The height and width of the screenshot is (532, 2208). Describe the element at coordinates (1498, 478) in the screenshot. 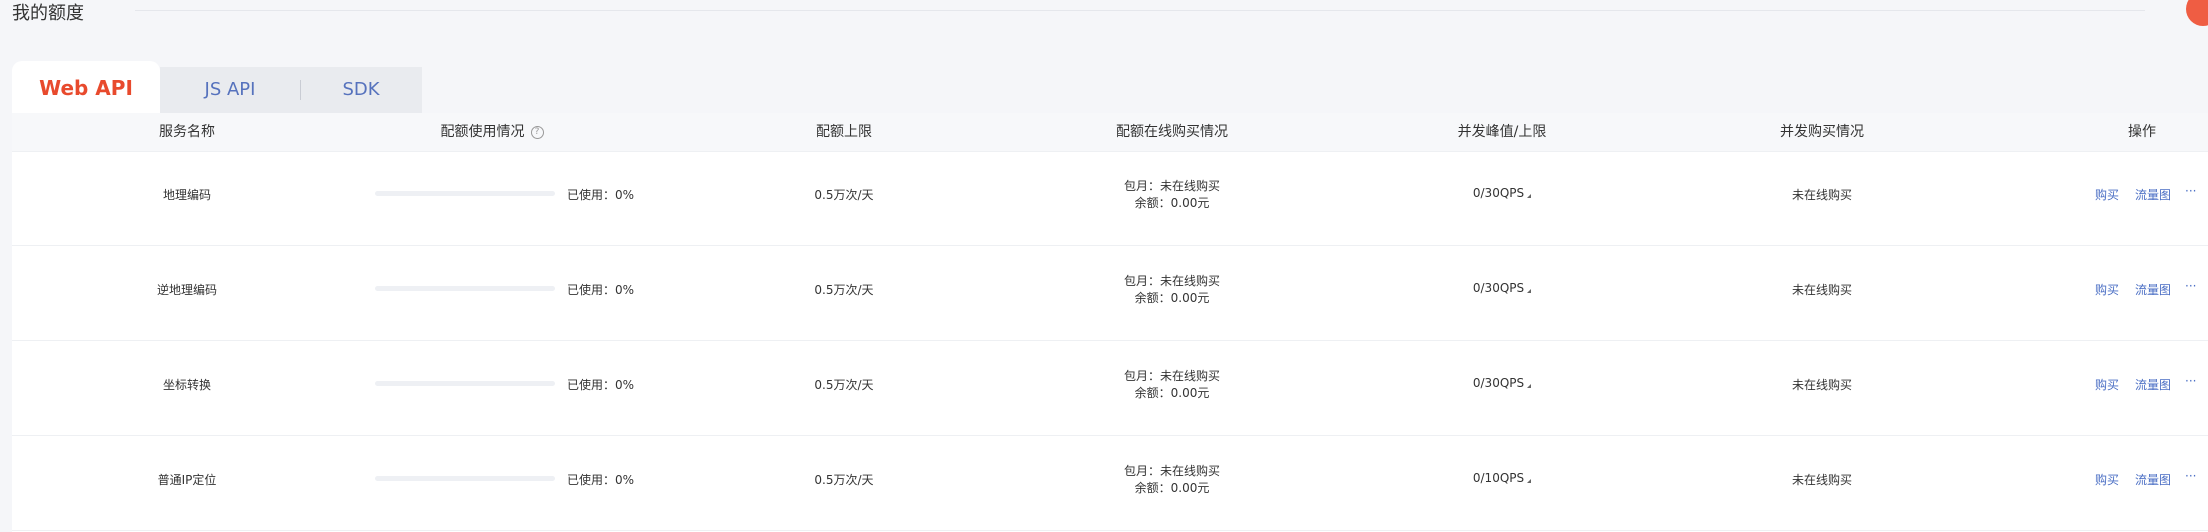

I see `qps-text: 0/10QPS` at that location.